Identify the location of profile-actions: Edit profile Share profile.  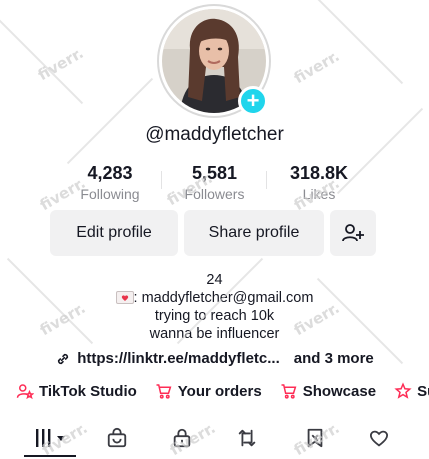
(213, 233).